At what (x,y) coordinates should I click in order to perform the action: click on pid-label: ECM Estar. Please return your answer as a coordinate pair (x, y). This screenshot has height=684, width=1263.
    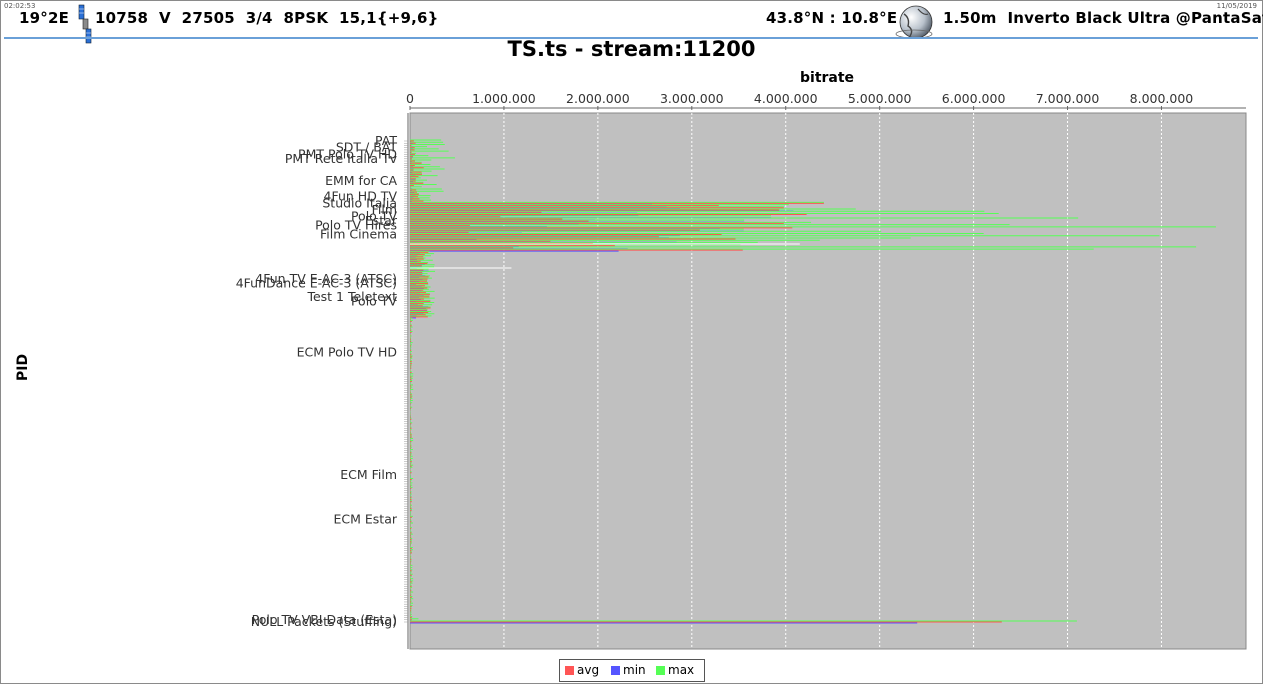
    Looking at the image, I should click on (366, 519).